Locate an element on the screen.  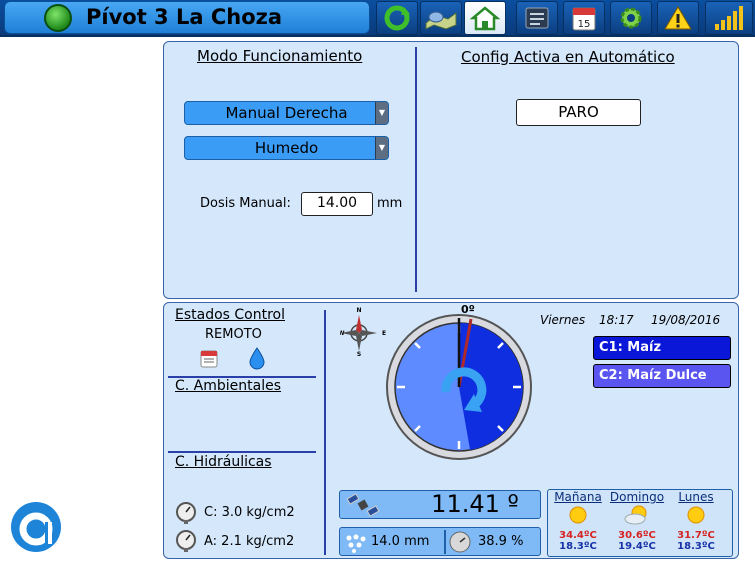
pressure-a-value: A: 2.1 kg/cm2 is located at coordinates (249, 541).